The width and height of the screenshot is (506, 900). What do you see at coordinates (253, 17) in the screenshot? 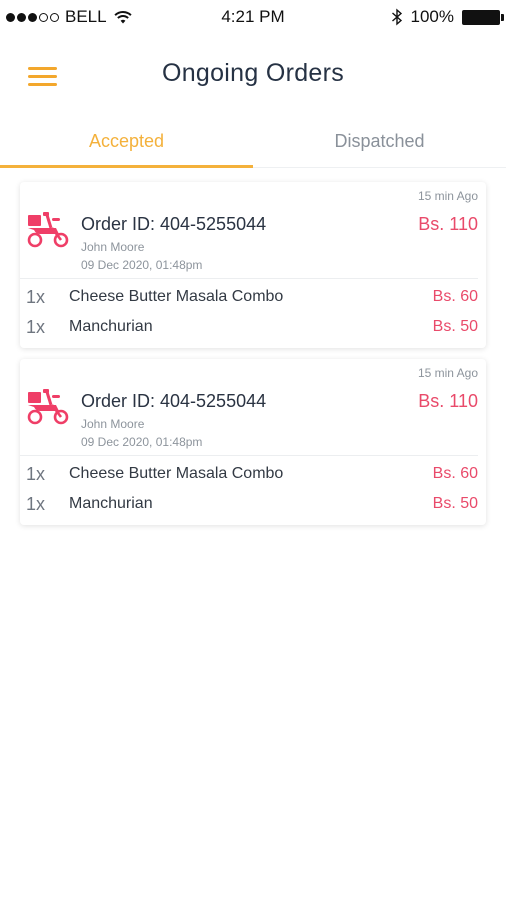
I see `status-bar: BELL 4:21 PM 100%` at bounding box center [253, 17].